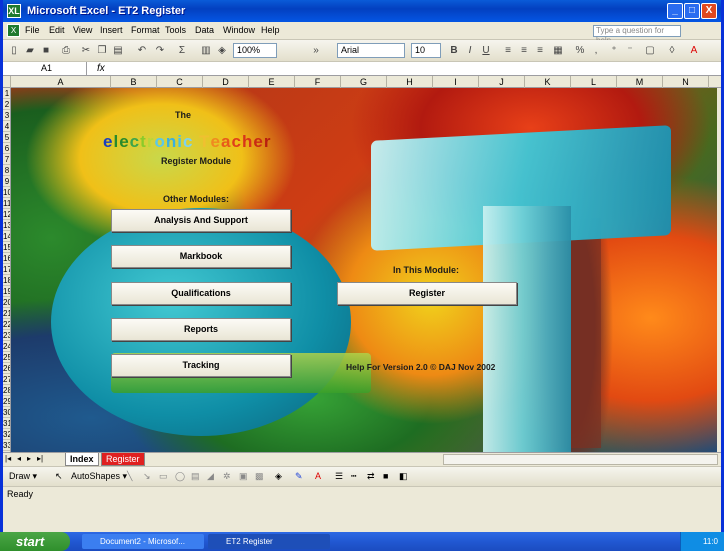 The width and height of the screenshot is (724, 551). What do you see at coordinates (32, 30) in the screenshot?
I see `menu-file: File` at bounding box center [32, 30].